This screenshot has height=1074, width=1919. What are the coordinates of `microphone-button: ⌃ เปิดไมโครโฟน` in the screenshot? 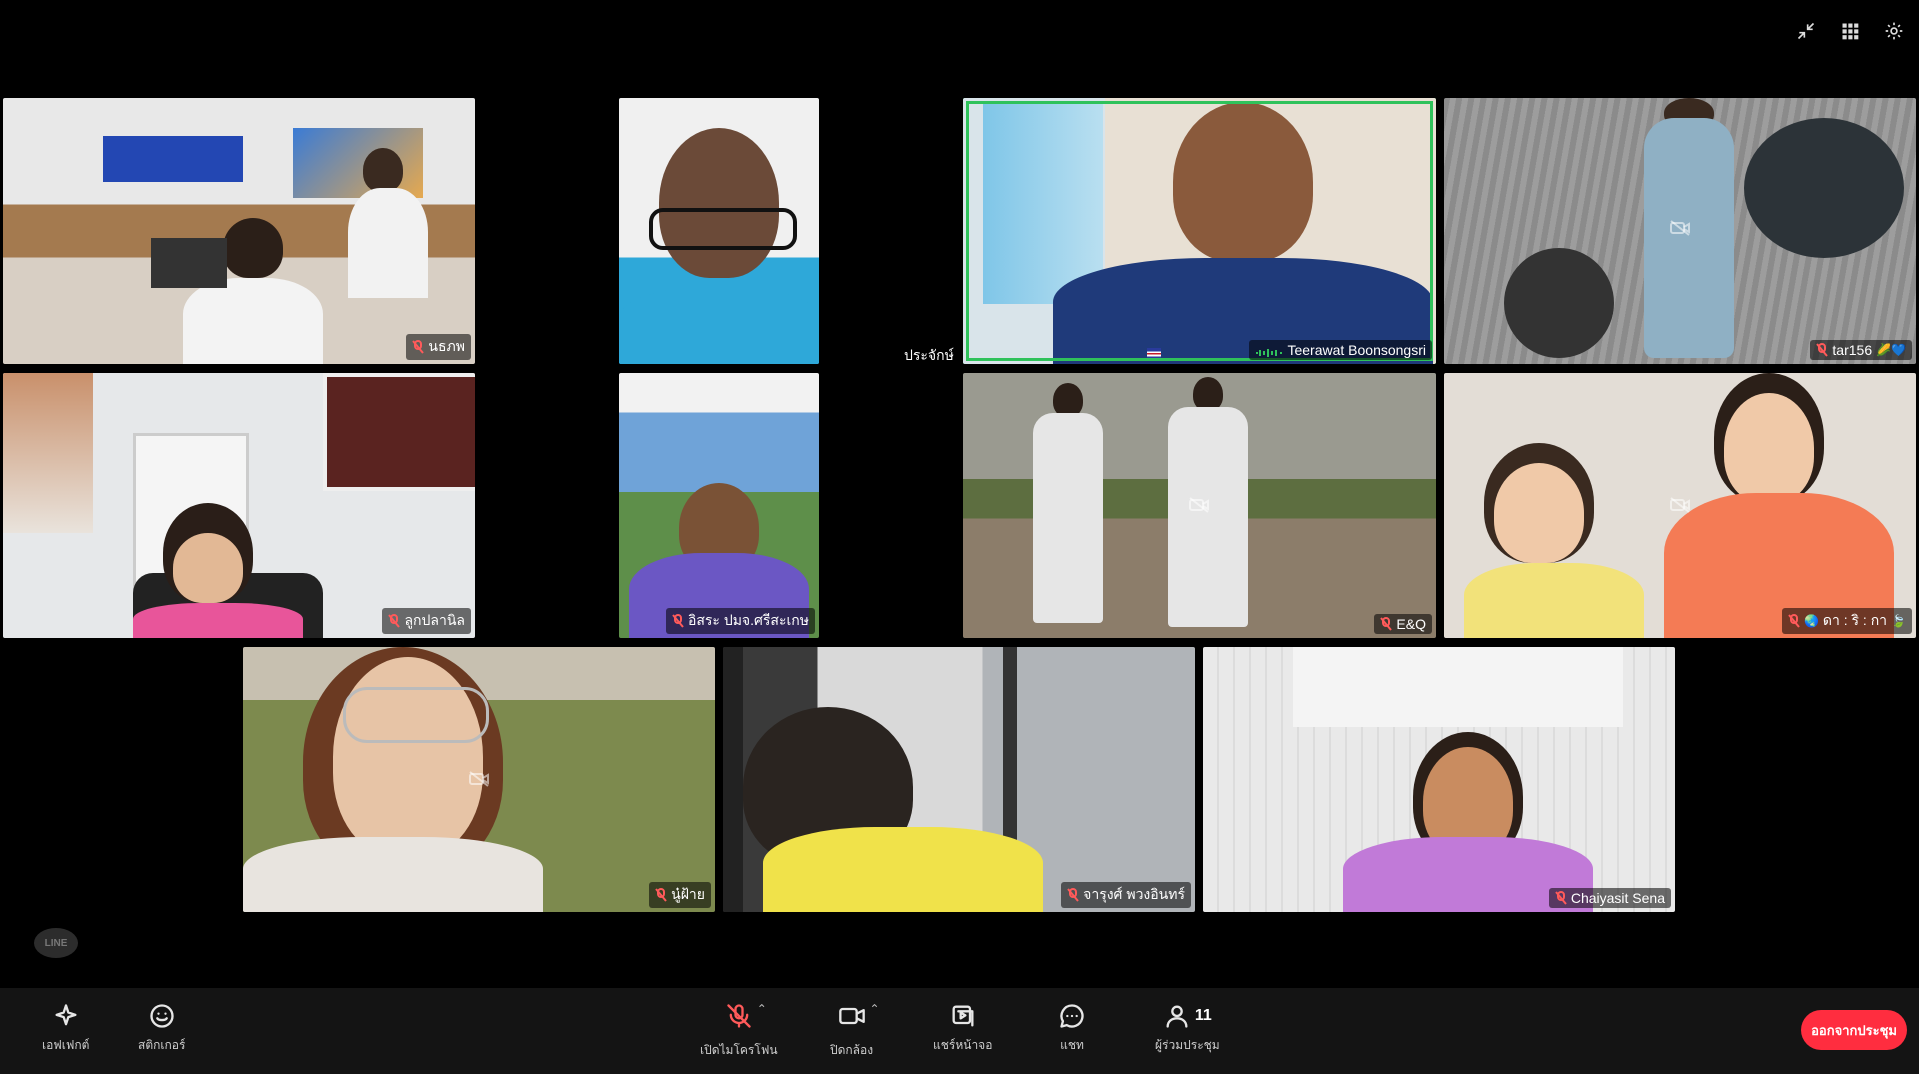 It's located at (739, 1031).